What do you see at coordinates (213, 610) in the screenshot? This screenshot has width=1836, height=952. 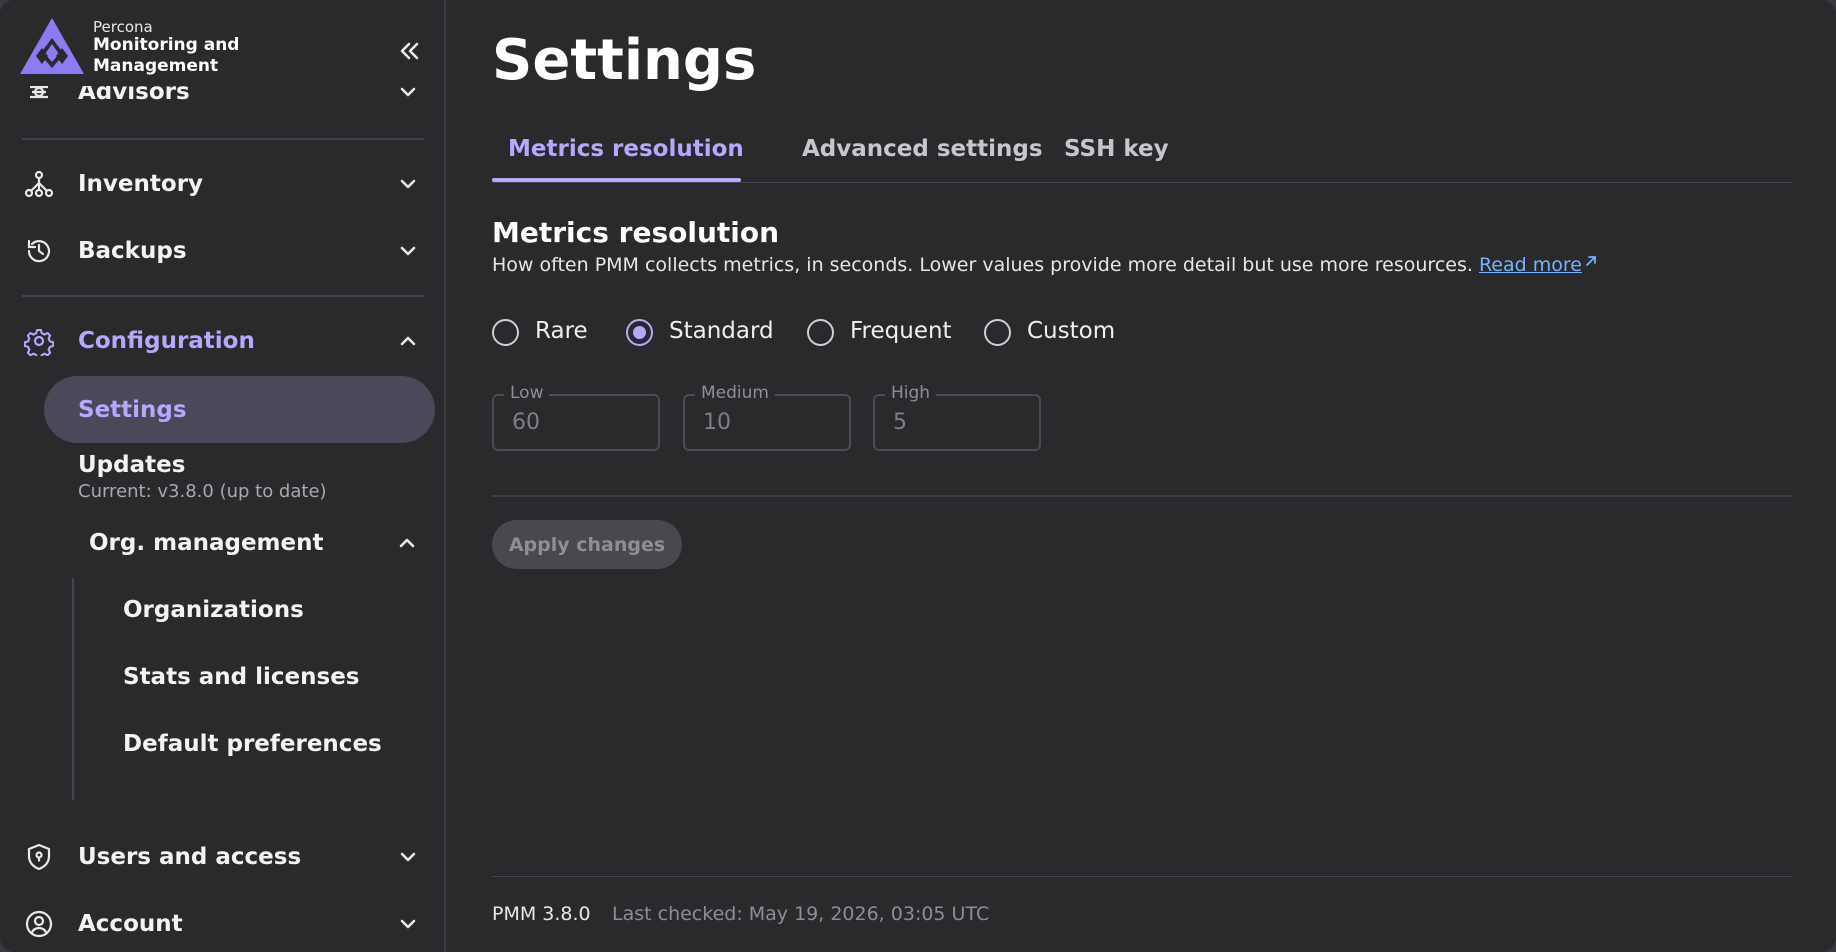 I see `sidebar-item-label: Organizations` at bounding box center [213, 610].